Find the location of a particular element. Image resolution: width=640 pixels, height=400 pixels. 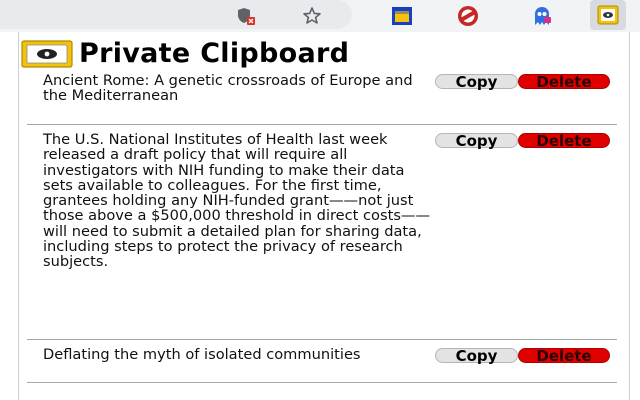

popup-header: Private Clipboard is located at coordinates (185, 53).